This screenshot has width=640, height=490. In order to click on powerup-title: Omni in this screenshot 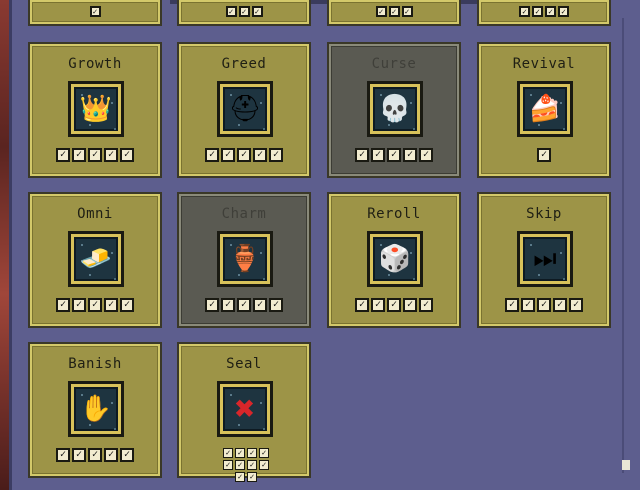, I will do `click(95, 214)`.